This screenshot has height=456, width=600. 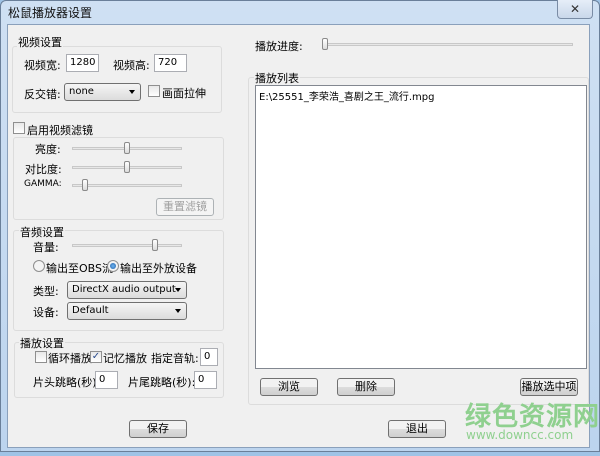 I want to click on progress-thumb, so click(x=325, y=44).